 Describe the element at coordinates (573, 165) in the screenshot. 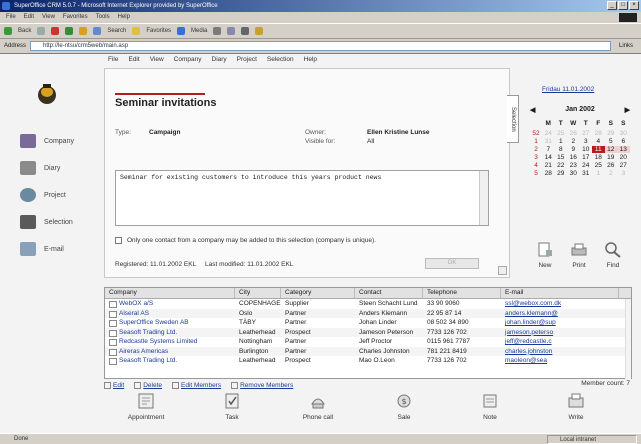

I see `calendar-day: 23` at that location.